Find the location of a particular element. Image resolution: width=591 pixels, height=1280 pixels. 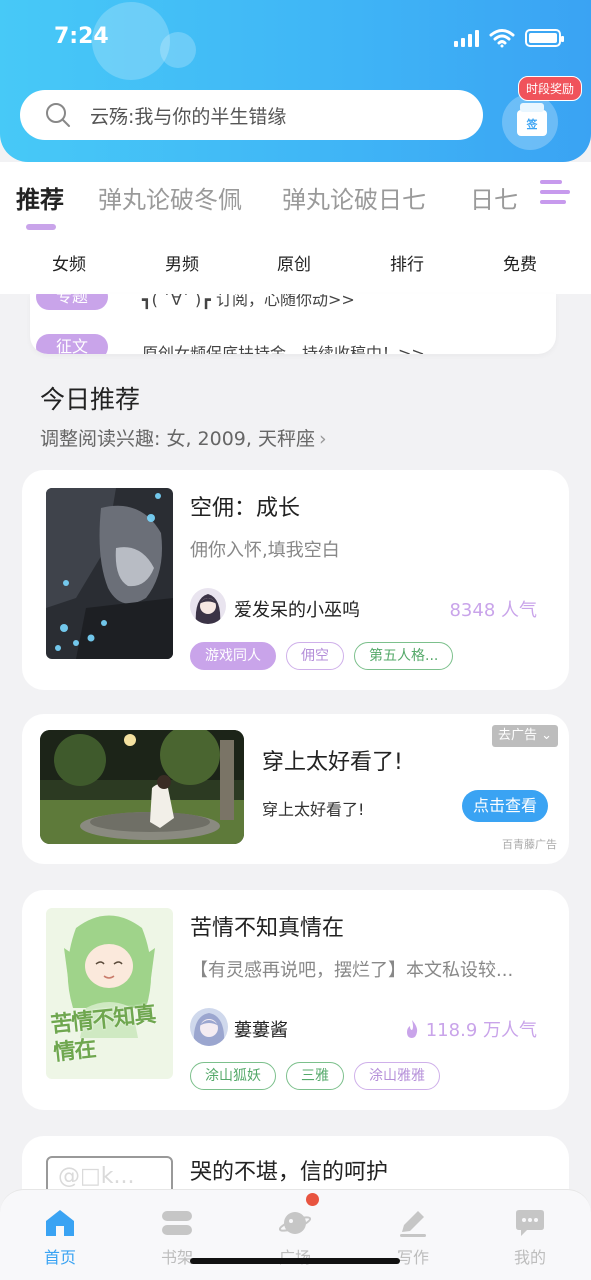

planet-icon is located at coordinates (295, 1223).